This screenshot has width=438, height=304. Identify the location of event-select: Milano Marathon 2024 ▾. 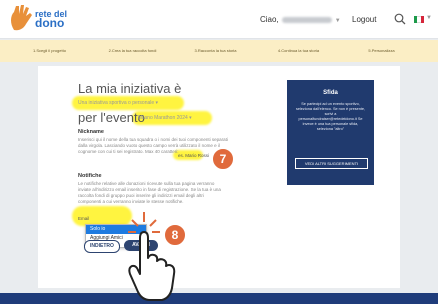
(178, 118).